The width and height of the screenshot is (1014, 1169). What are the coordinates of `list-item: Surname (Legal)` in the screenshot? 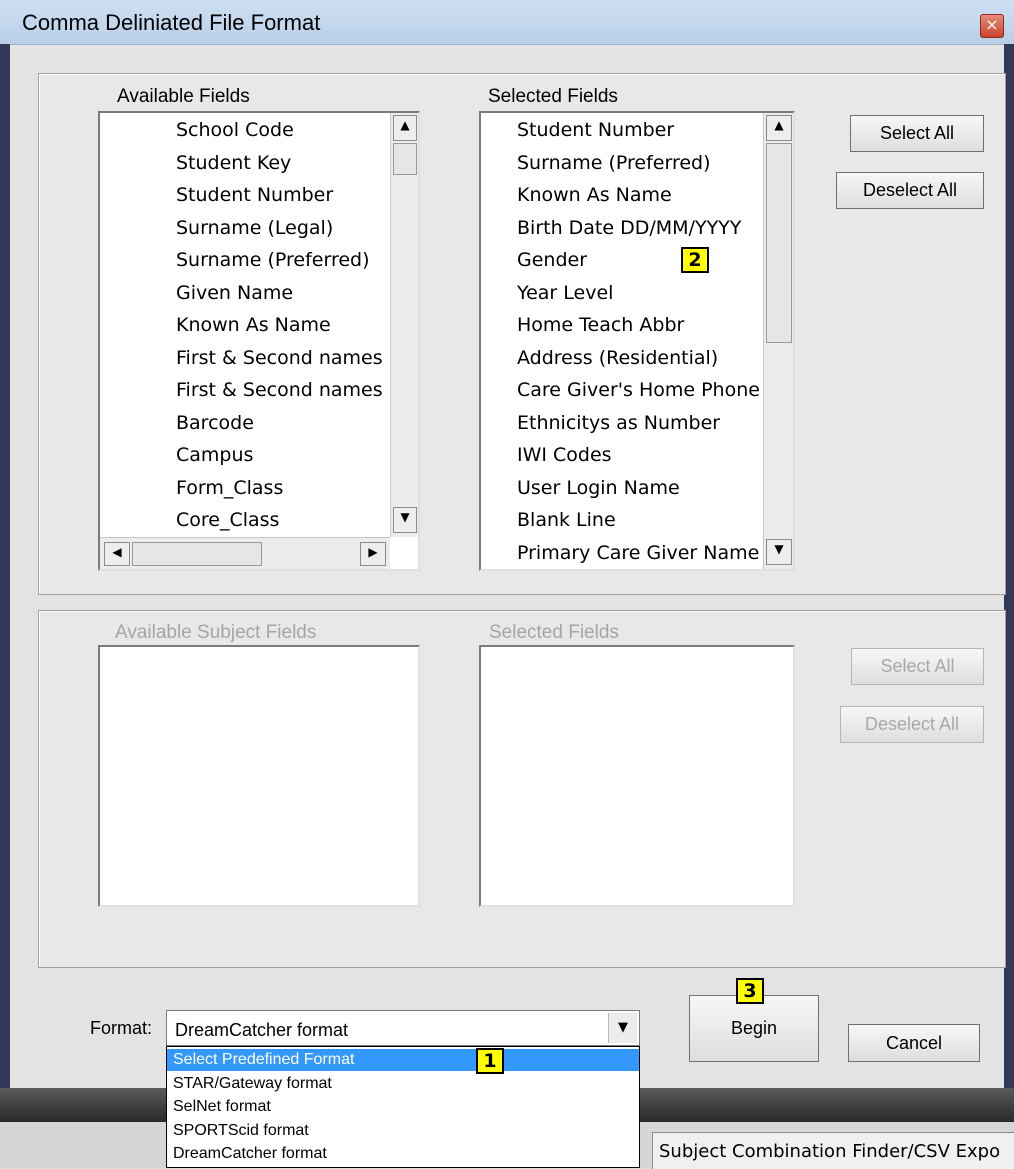 It's located at (254, 228).